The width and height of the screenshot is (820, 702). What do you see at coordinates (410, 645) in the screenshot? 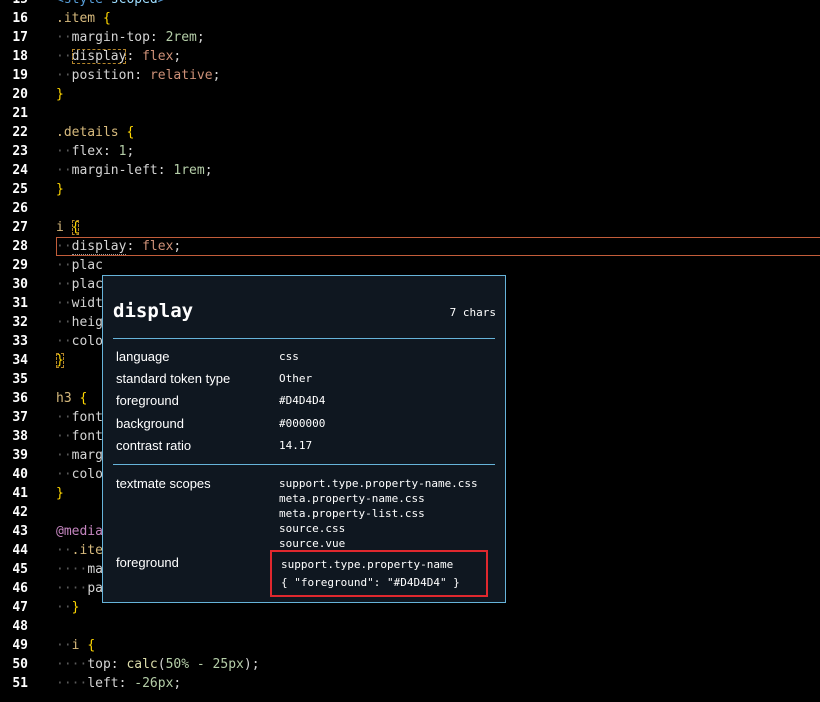
I see `code-line: 49 ··i {` at bounding box center [410, 645].